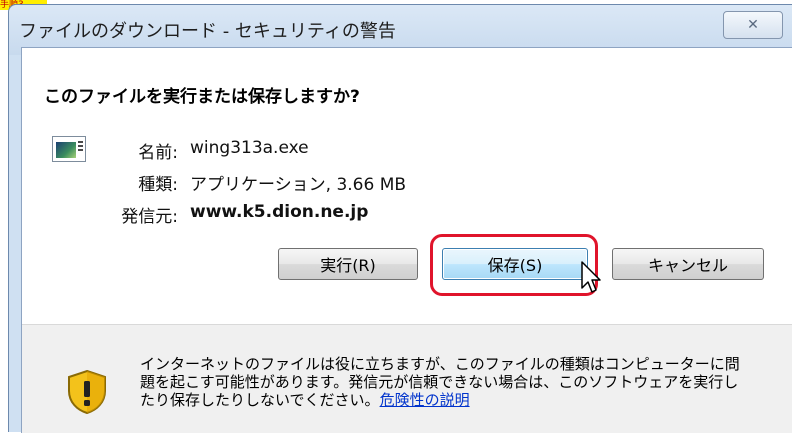 The height and width of the screenshot is (433, 792). Describe the element at coordinates (688, 264) in the screenshot. I see `cancel-button: キャンセル` at that location.